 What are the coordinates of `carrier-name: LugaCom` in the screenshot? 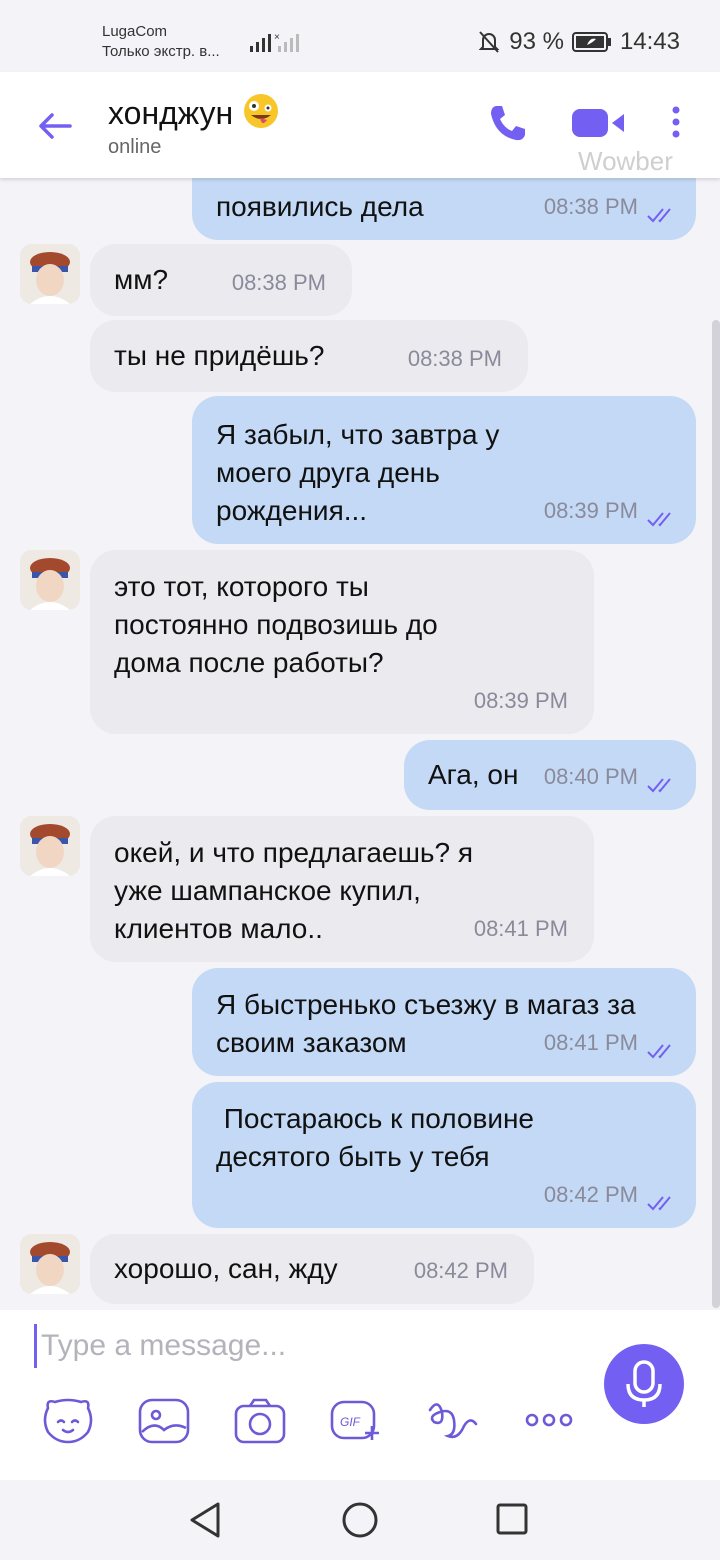 It's located at (135, 31).